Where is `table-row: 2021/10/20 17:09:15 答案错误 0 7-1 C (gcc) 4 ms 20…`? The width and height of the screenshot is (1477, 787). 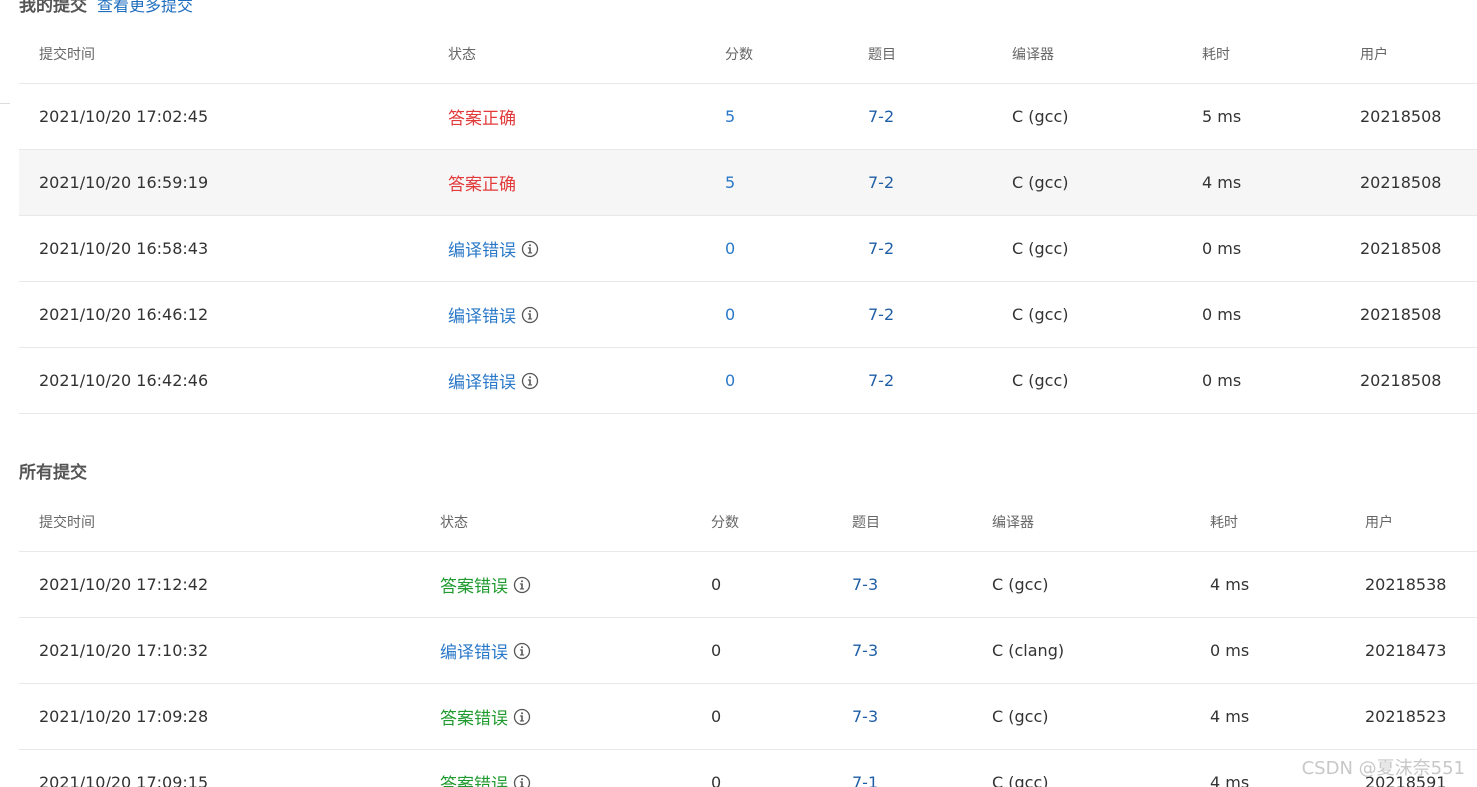
table-row: 2021/10/20 17:09:15 答案错误 0 7-1 C (gcc) 4 ms 20… is located at coordinates (748, 768).